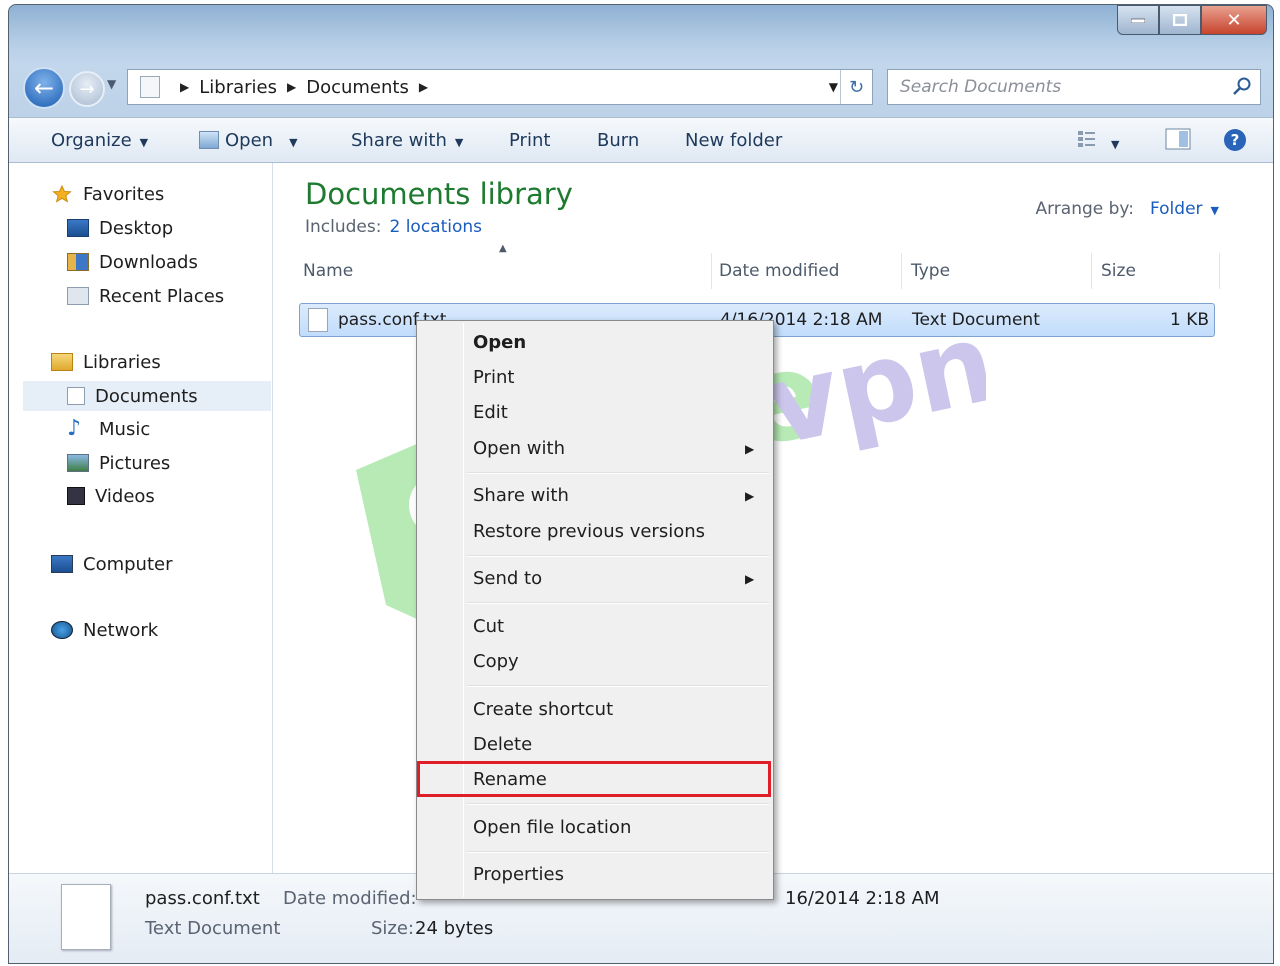 Image resolution: width=1280 pixels, height=966 pixels. I want to click on library-title: Documents library, so click(439, 194).